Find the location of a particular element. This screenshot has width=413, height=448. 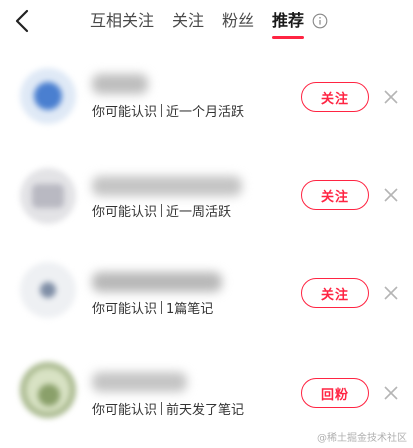

top-bar: 互相关注 关注 粉丝 推荐 is located at coordinates (206, 23).